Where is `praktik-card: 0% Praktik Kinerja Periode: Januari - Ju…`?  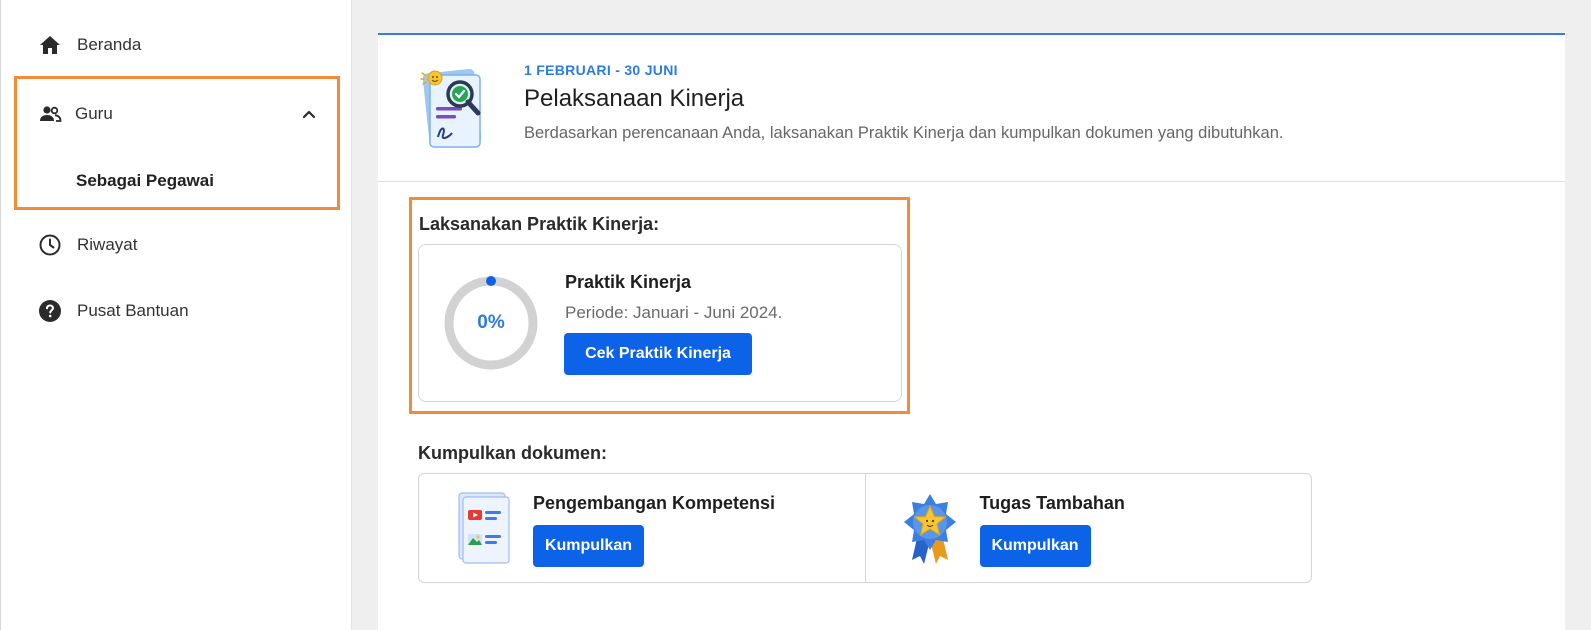
praktik-card: 0% Praktik Kinerja Periode: Januari - Ju… is located at coordinates (660, 323).